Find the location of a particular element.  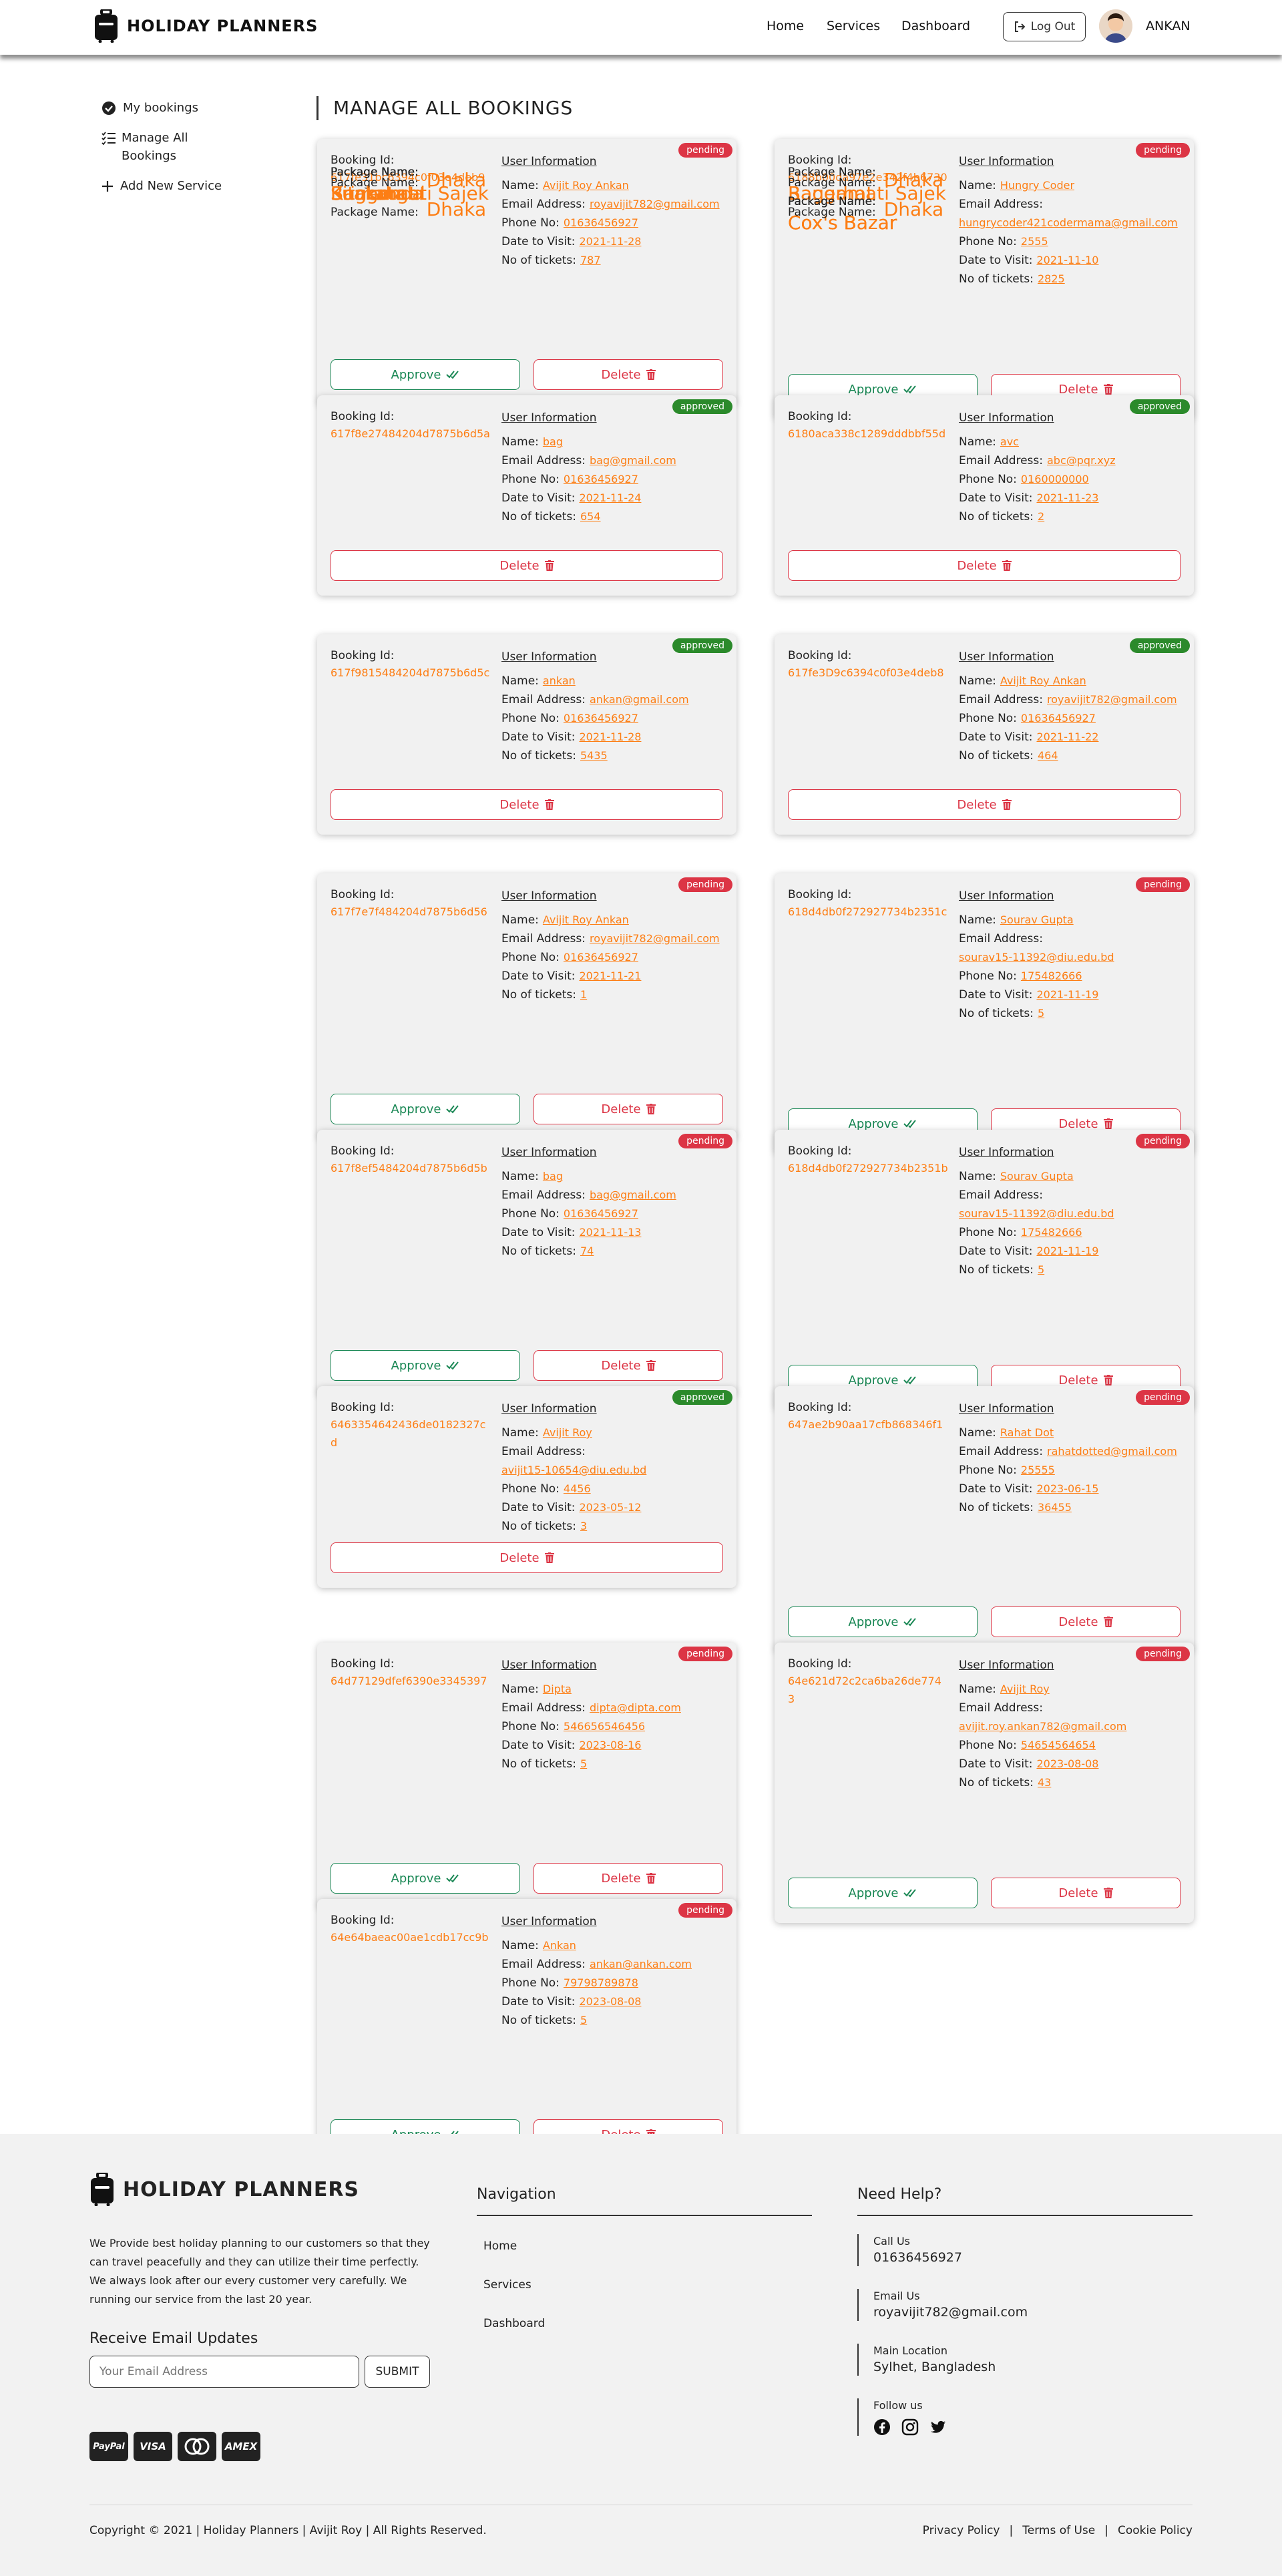

phone-value: 4456 is located at coordinates (577, 1489).